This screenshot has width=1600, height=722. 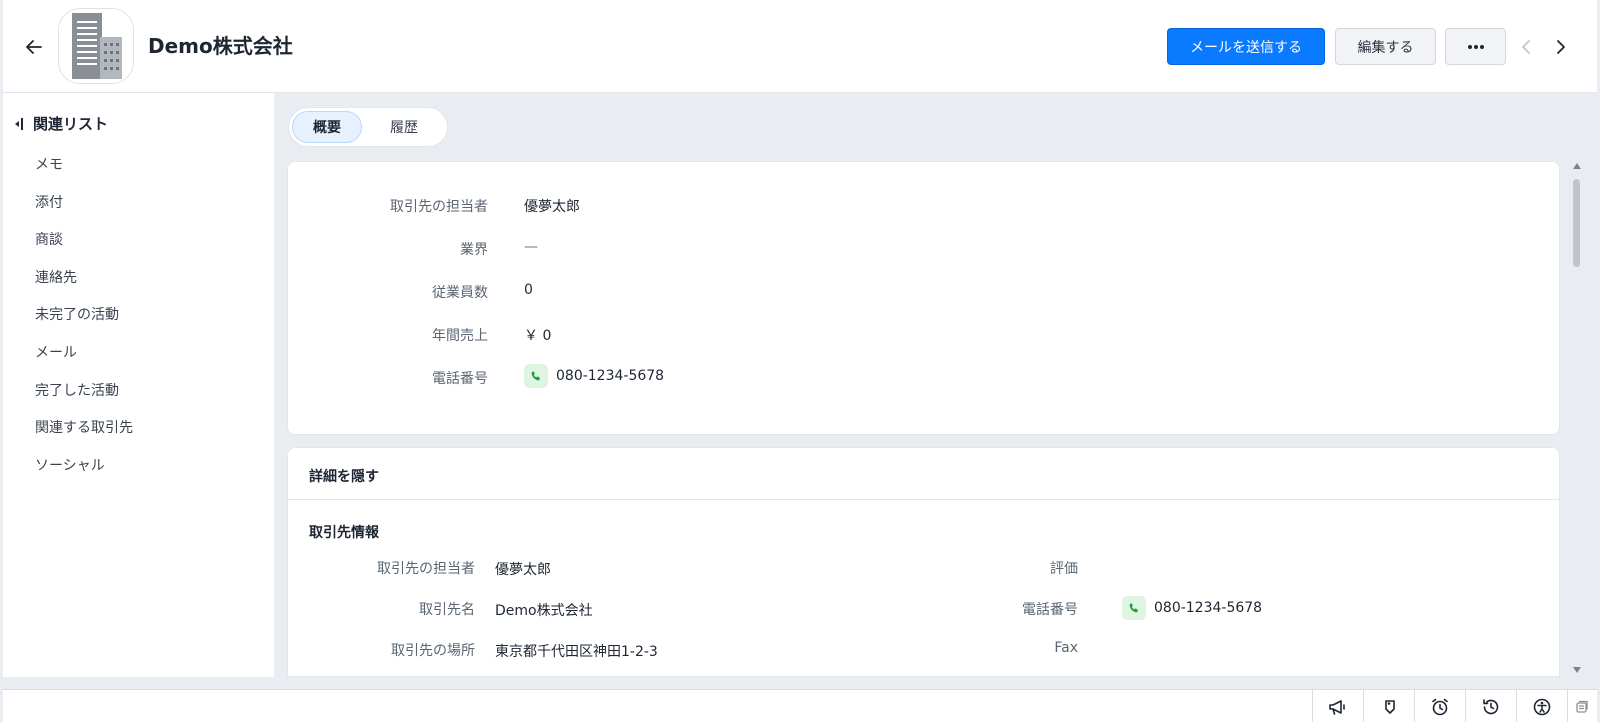 I want to click on notes-icon, so click(x=1581, y=706).